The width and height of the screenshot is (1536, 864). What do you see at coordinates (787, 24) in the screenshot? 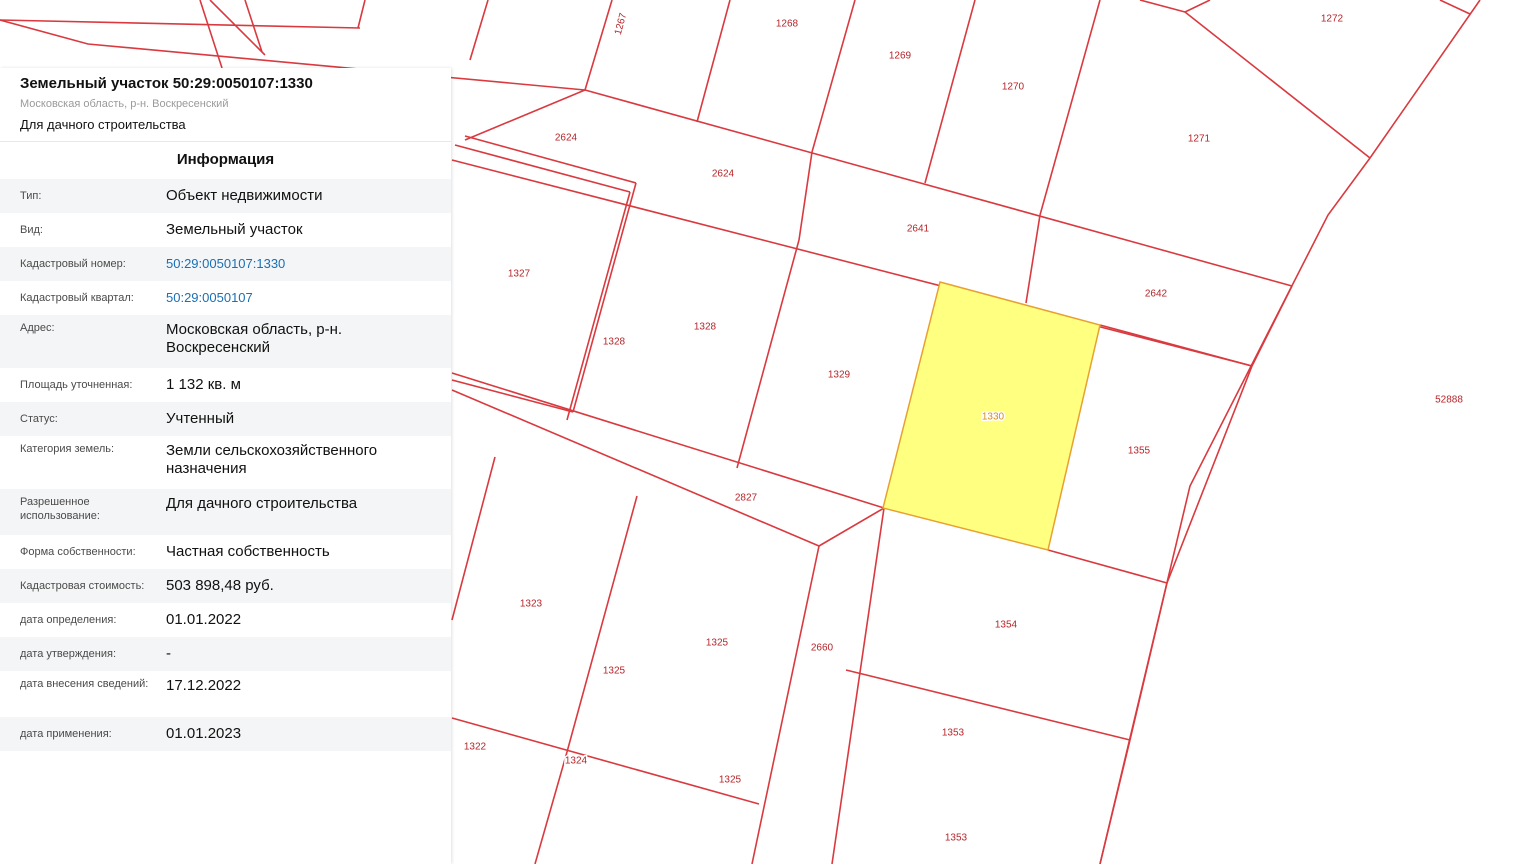
I see `parcel-label: 1268` at bounding box center [787, 24].